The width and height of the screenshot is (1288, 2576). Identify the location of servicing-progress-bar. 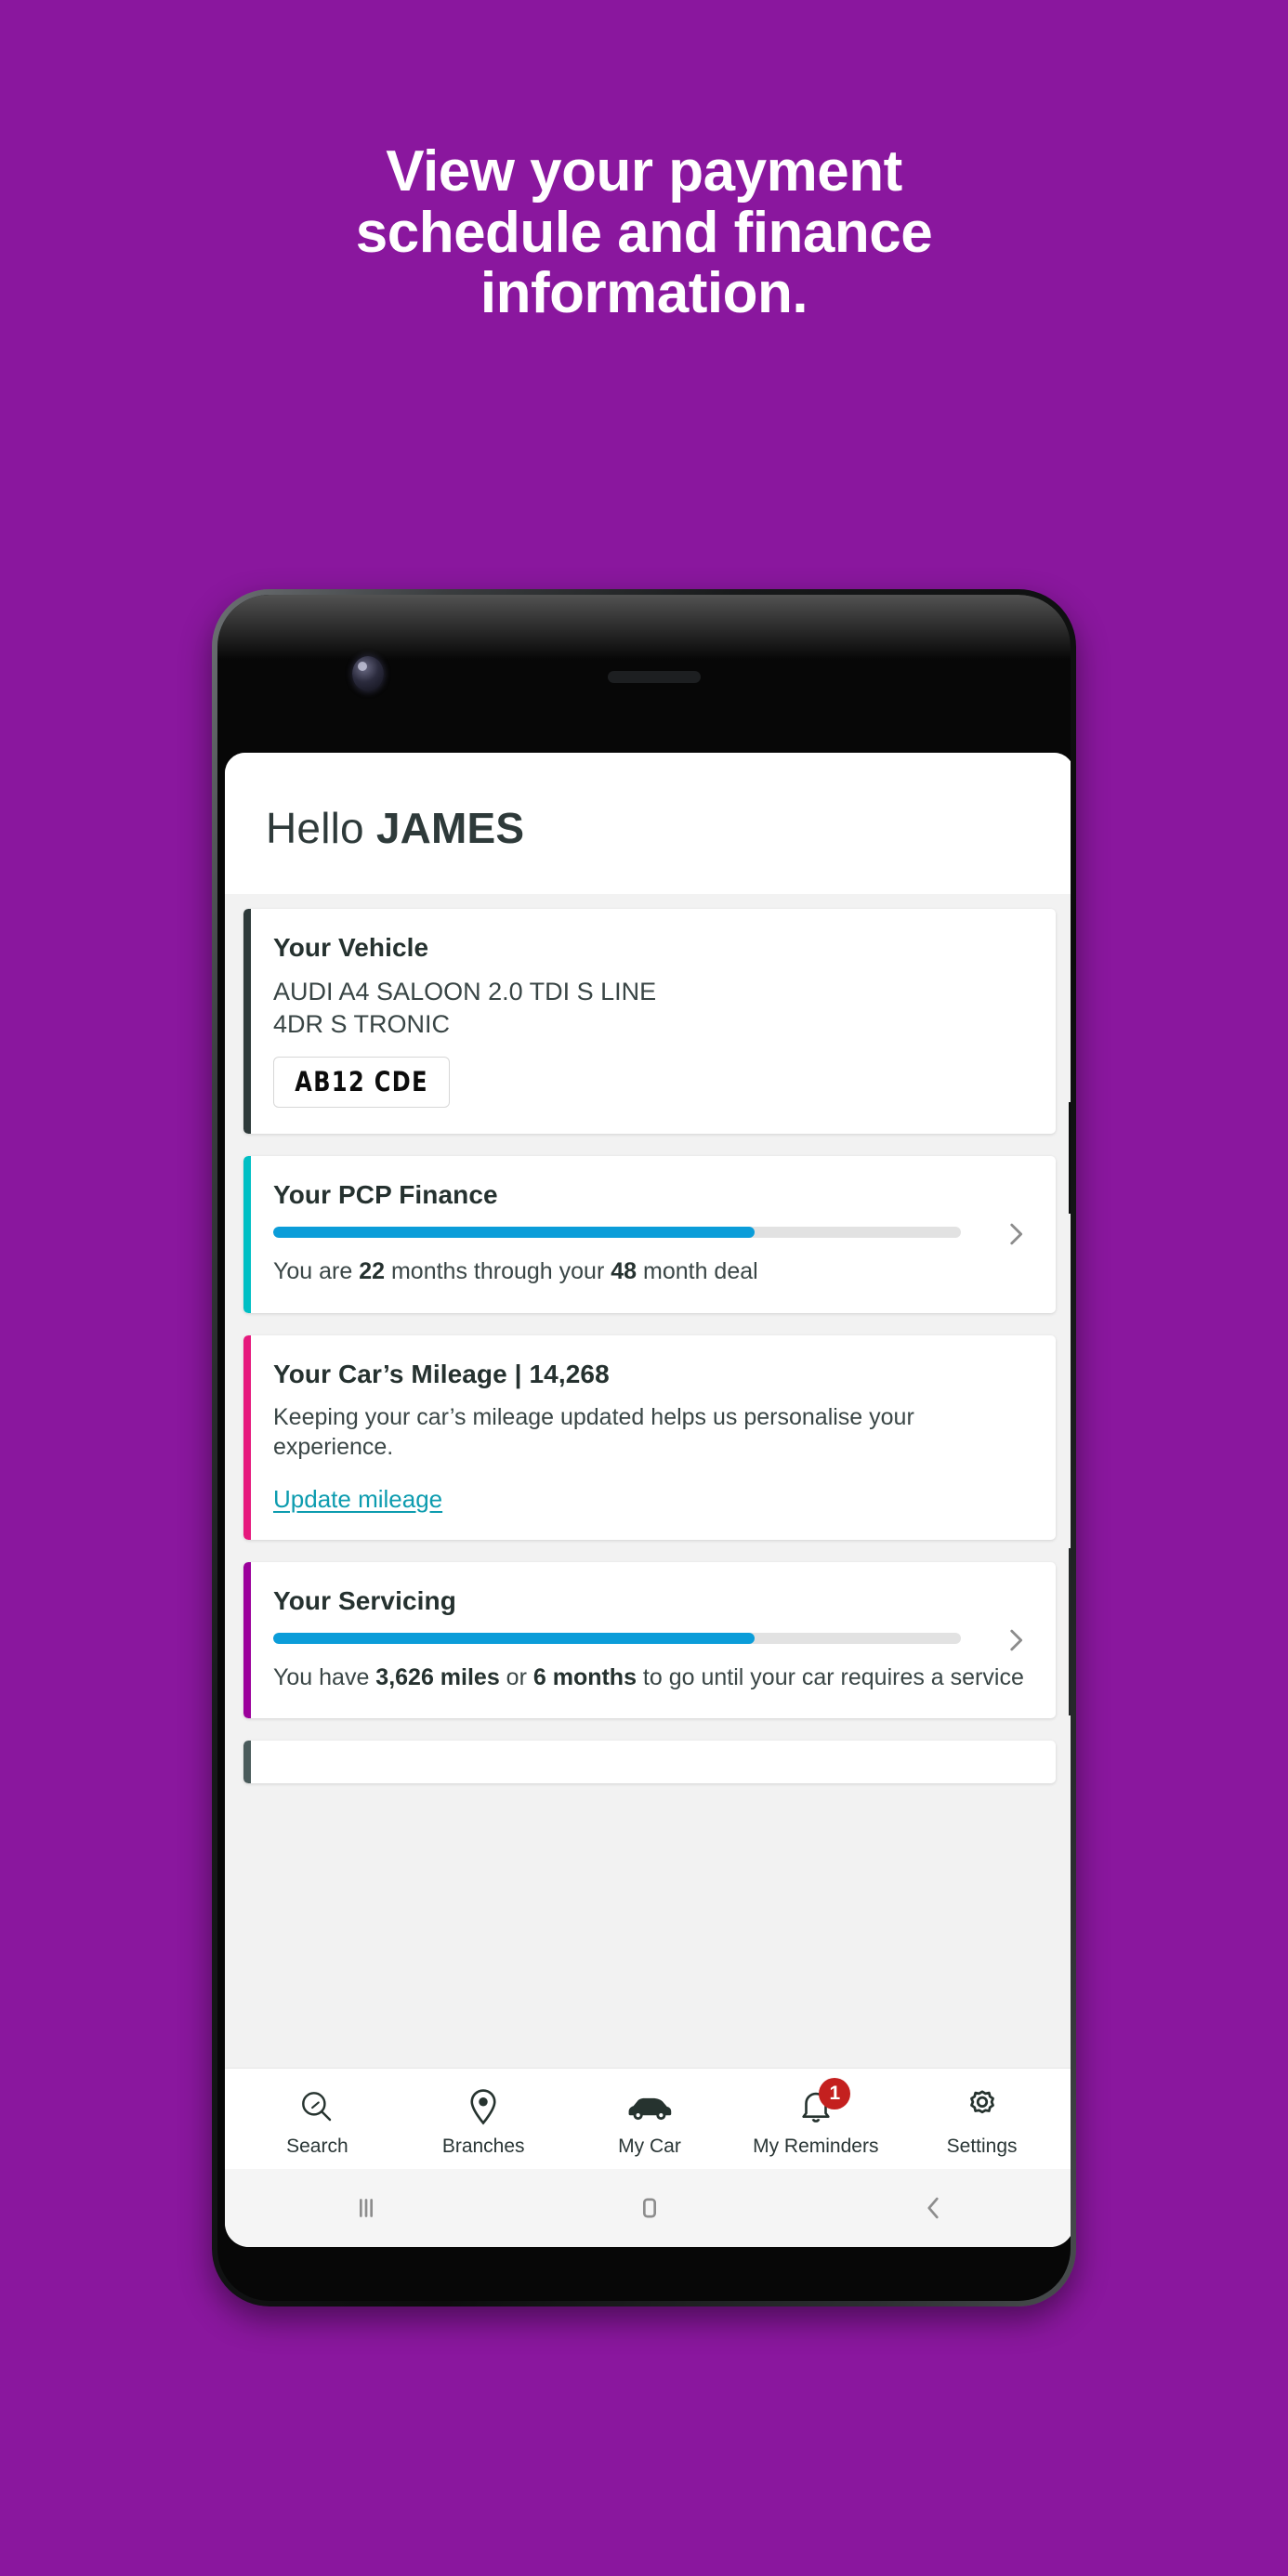
(617, 1638).